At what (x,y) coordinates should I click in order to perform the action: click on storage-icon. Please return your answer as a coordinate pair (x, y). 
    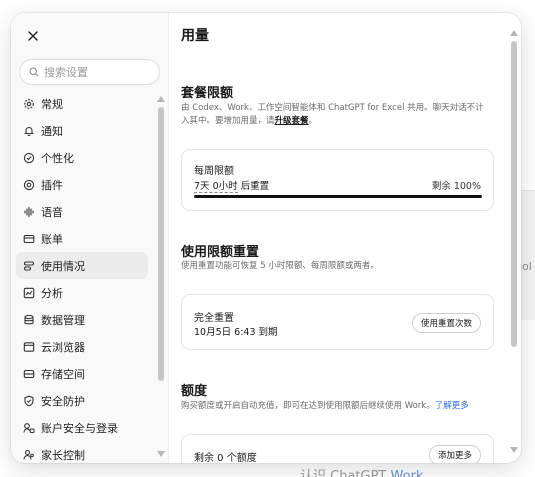
    Looking at the image, I should click on (29, 374).